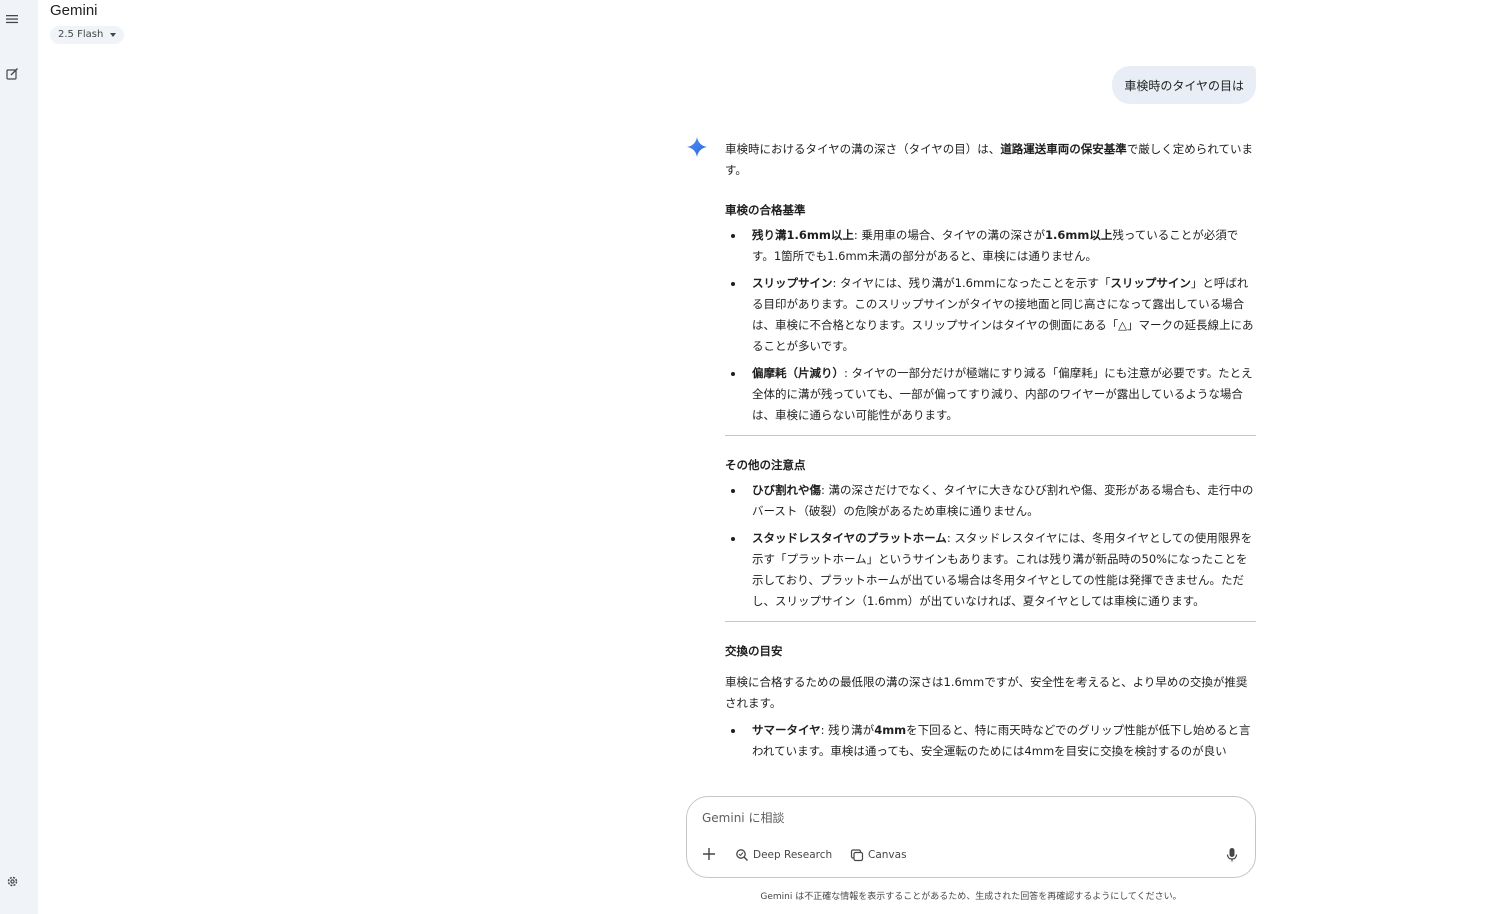 Image resolution: width=1506 pixels, height=914 pixels. I want to click on top-bar: Gemini 2.5 Flash, so click(87, 22).